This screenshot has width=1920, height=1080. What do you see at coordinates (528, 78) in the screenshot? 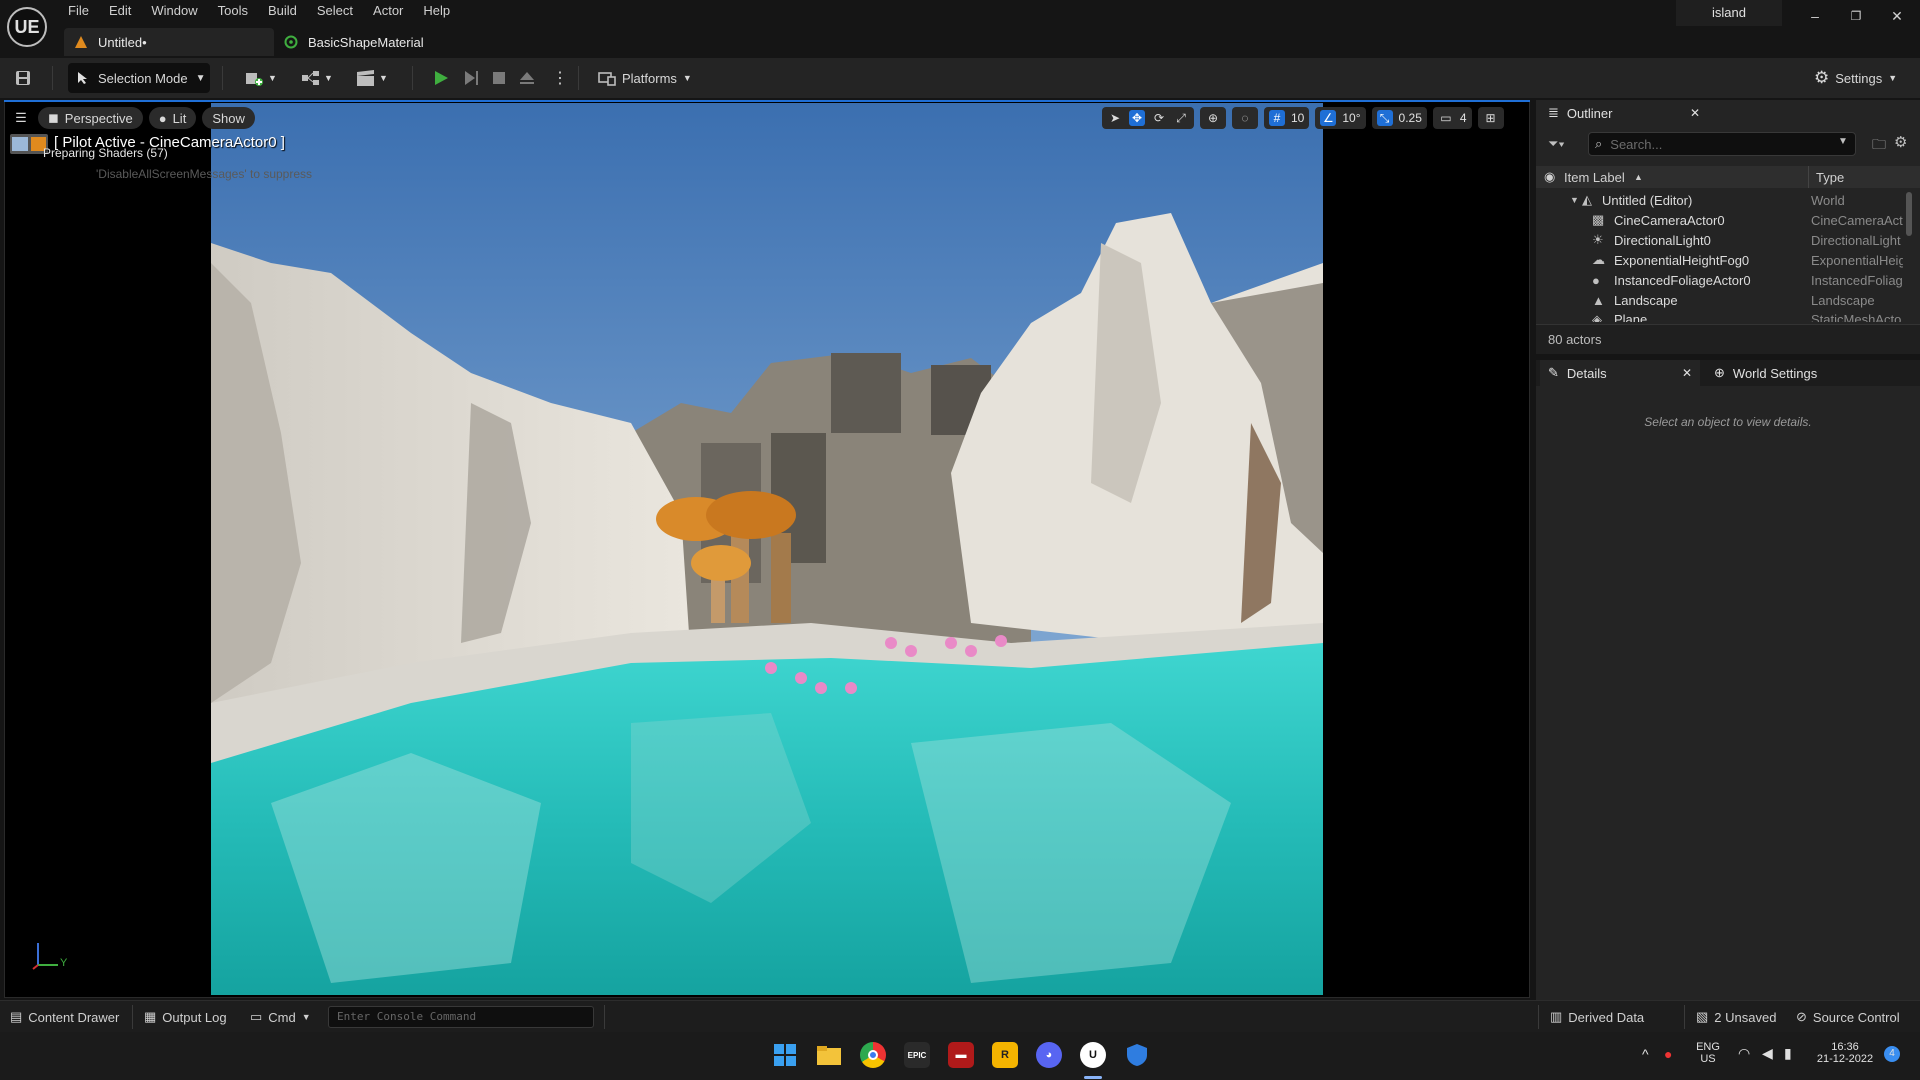
I see `eject-button` at bounding box center [528, 78].